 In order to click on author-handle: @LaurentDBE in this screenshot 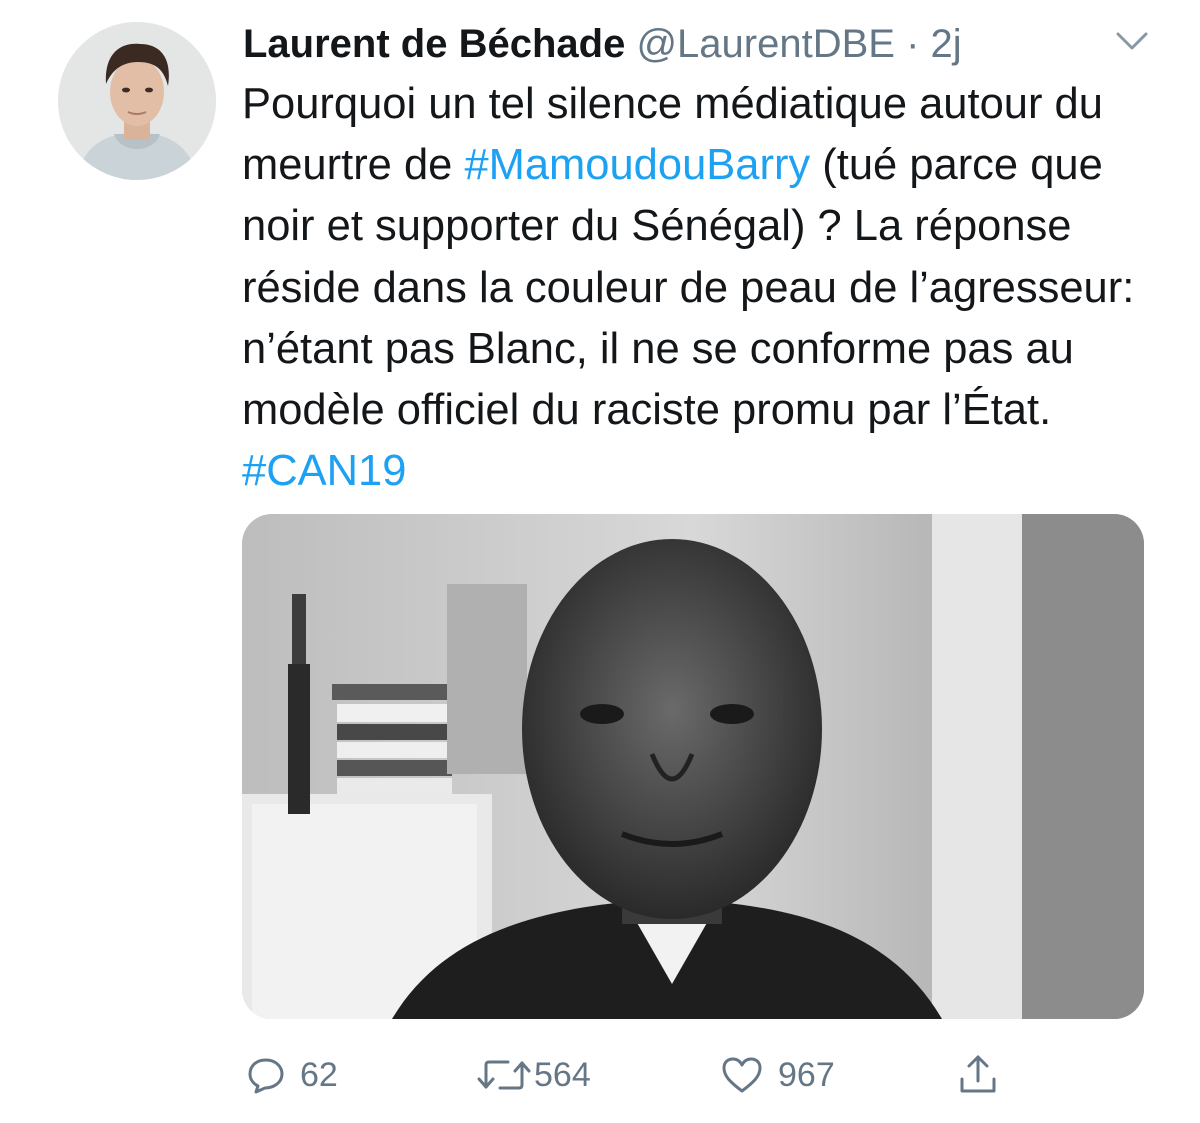, I will do `click(765, 44)`.